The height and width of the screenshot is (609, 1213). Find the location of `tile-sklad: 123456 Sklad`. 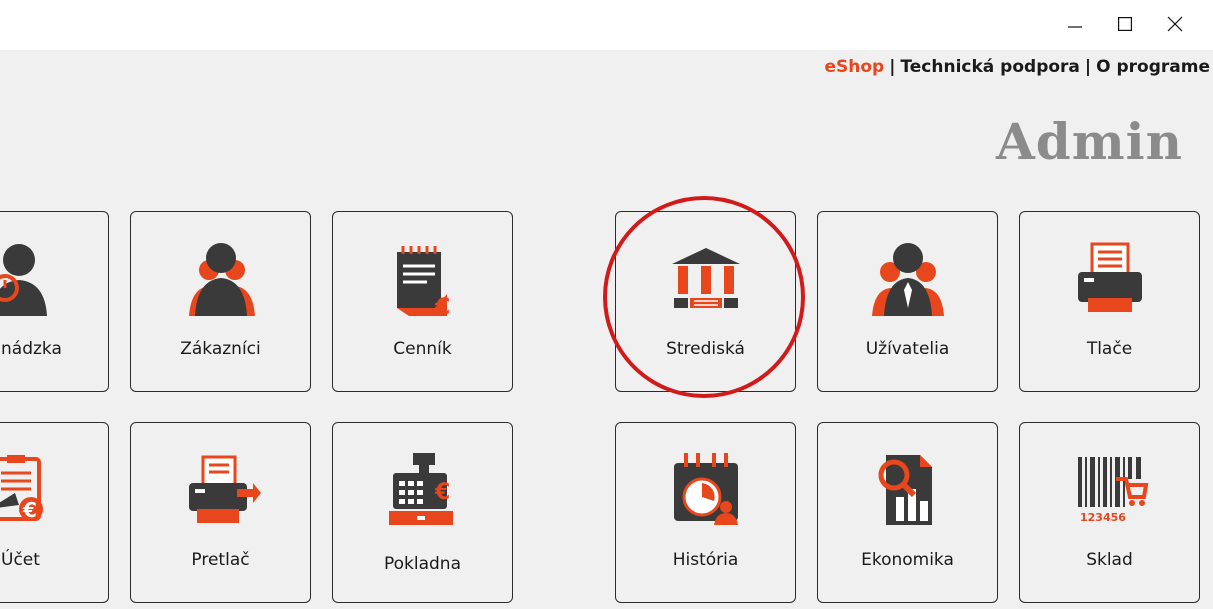

tile-sklad: 123456 Sklad is located at coordinates (1109, 512).